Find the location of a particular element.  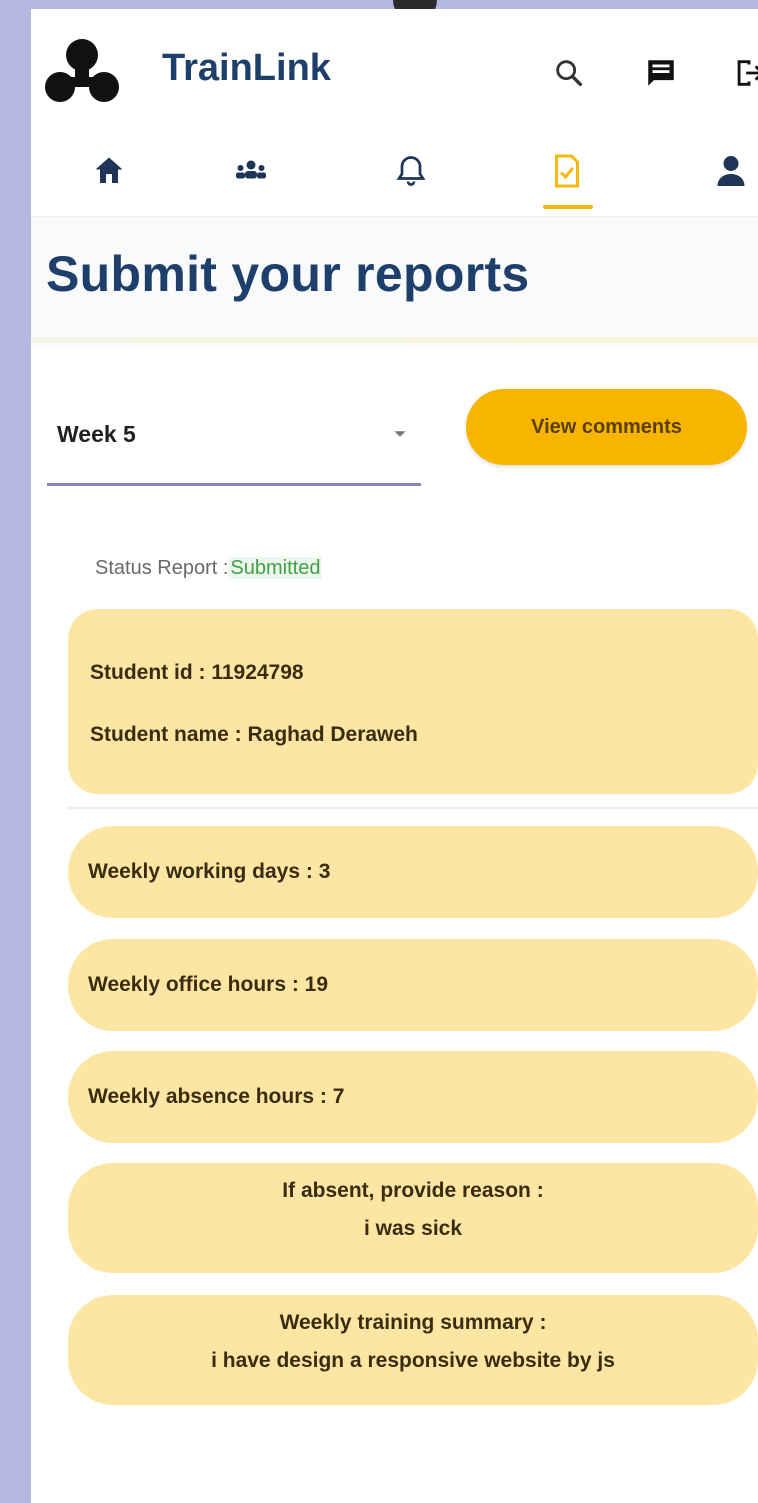

office-hours-field: Weekly office hours : 19 is located at coordinates (413, 985).